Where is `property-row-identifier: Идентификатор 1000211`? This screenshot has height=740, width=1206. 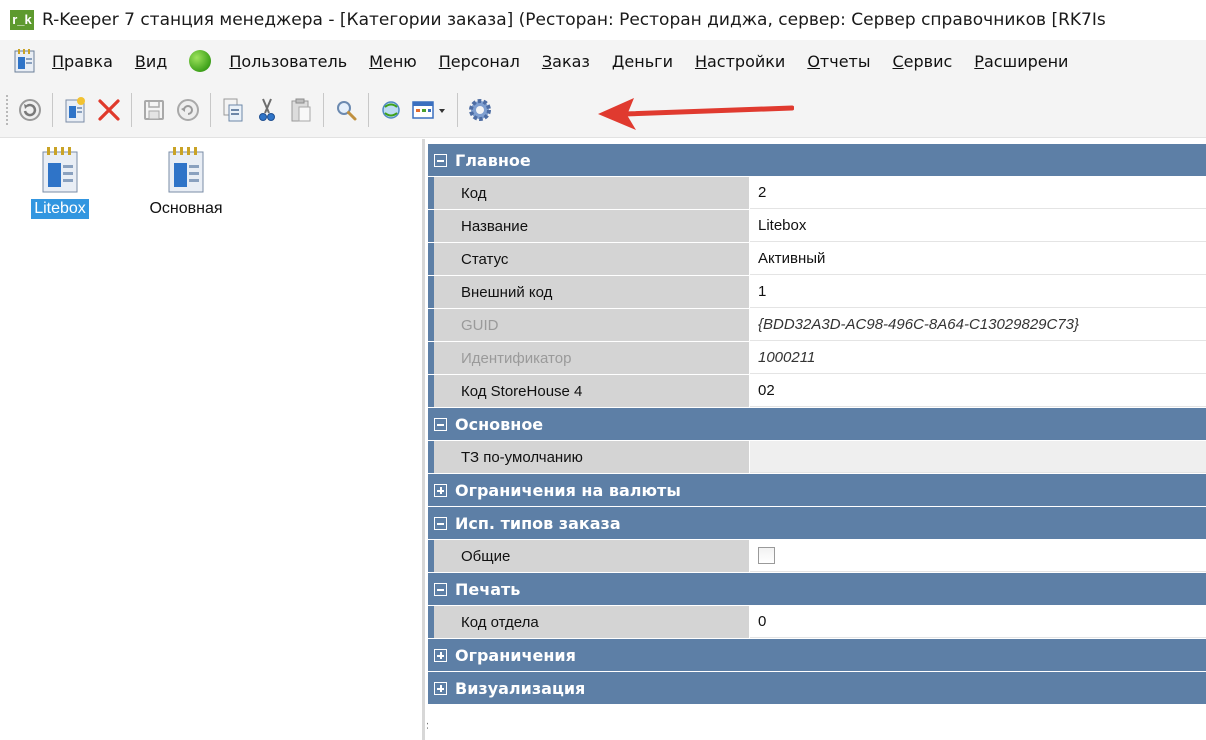
property-row-identifier: Идентификатор 1000211 is located at coordinates (817, 358).